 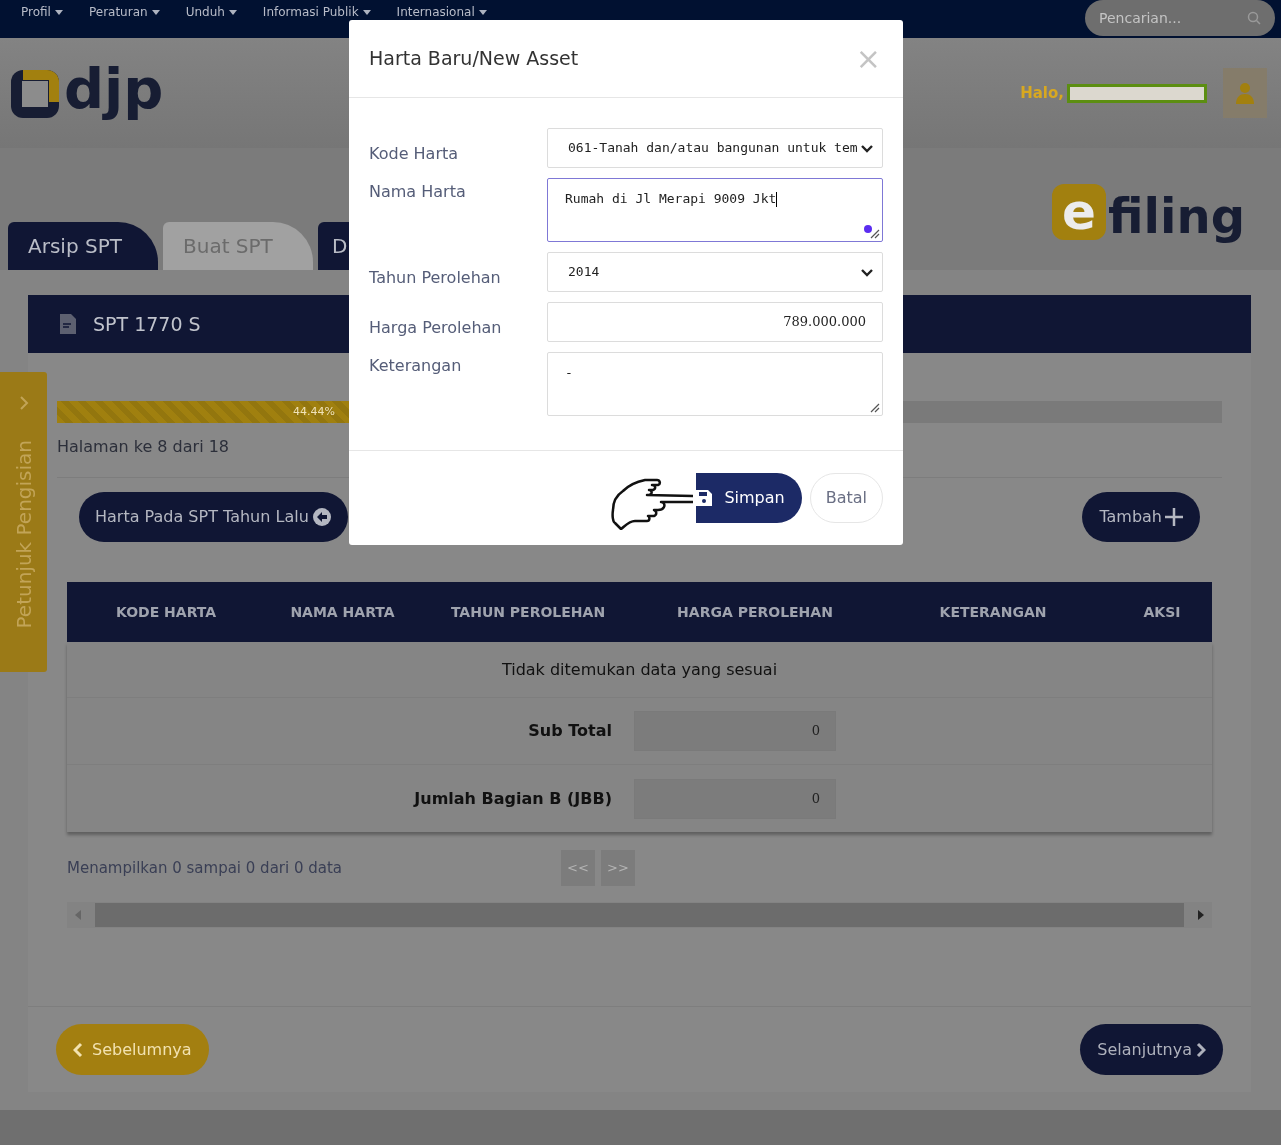 I want to click on guide-tab-label: Petunjuk Pengisian, so click(x=23, y=534).